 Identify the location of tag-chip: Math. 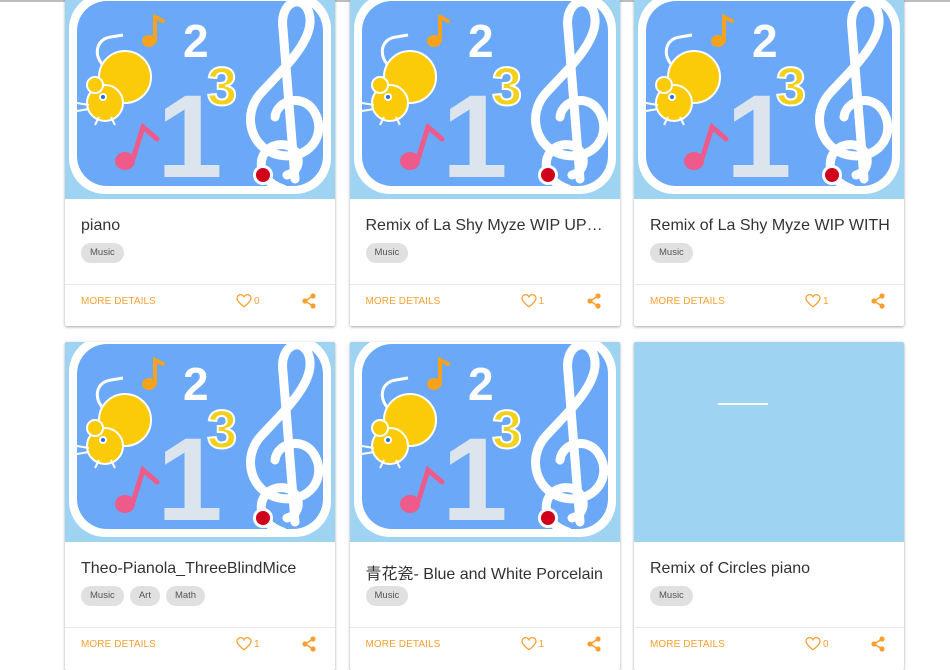
(185, 596).